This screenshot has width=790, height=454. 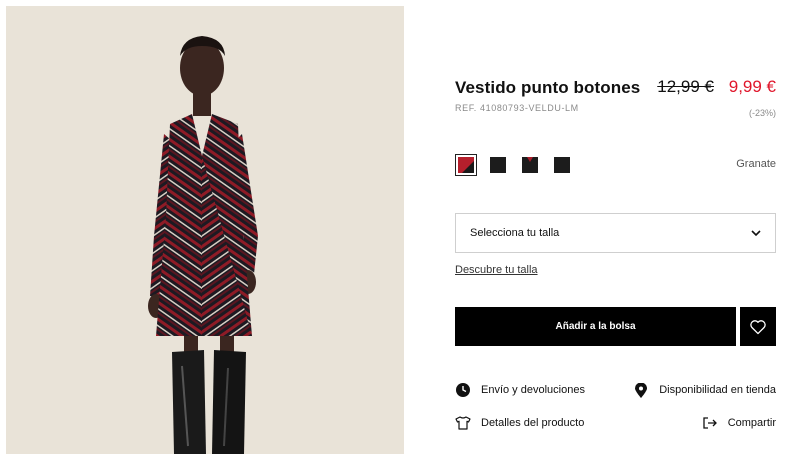 I want to click on swatch-negro-liso-chip, so click(x=562, y=165).